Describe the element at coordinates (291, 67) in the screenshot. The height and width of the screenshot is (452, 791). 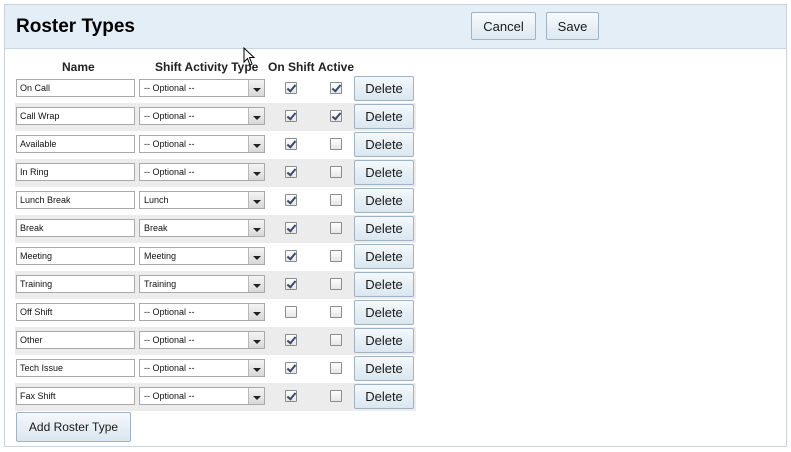
I see `column-header-on-shift: On Shift` at that location.